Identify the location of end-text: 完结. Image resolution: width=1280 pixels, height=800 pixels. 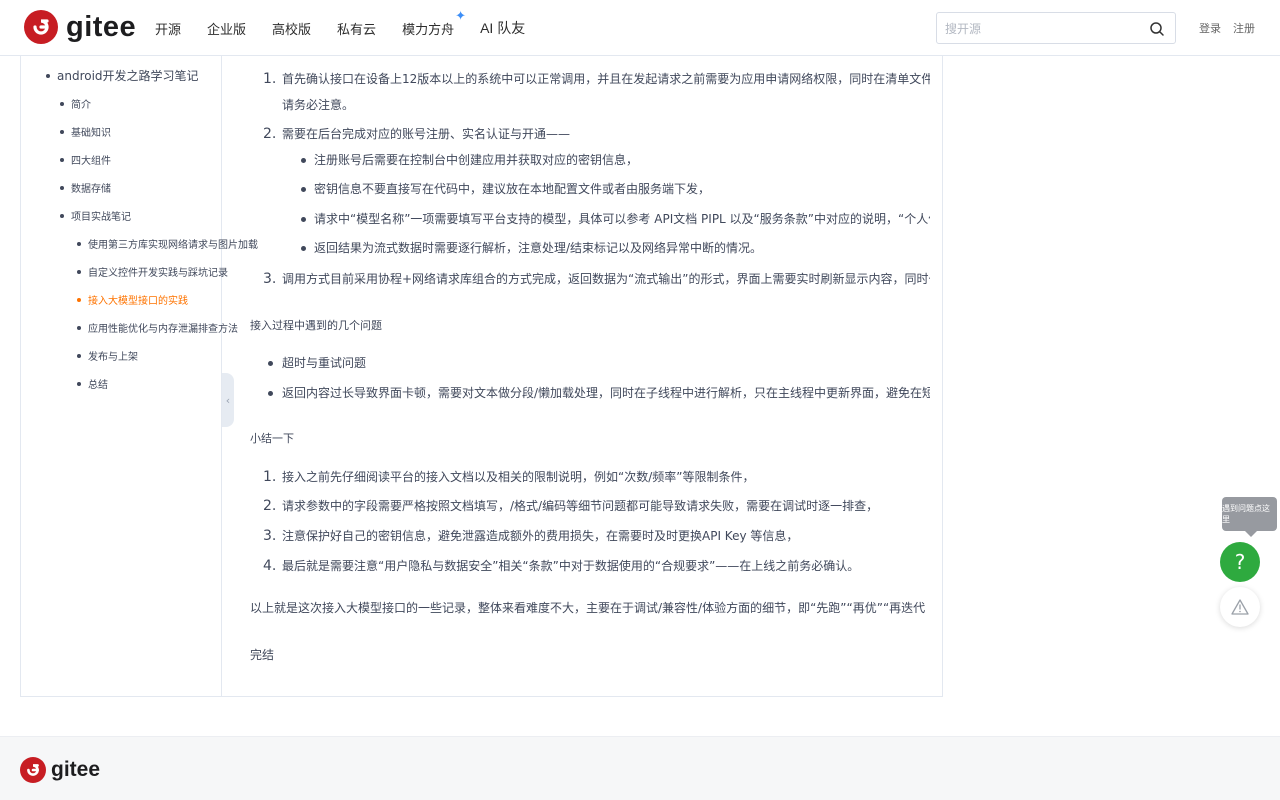
(262, 655).